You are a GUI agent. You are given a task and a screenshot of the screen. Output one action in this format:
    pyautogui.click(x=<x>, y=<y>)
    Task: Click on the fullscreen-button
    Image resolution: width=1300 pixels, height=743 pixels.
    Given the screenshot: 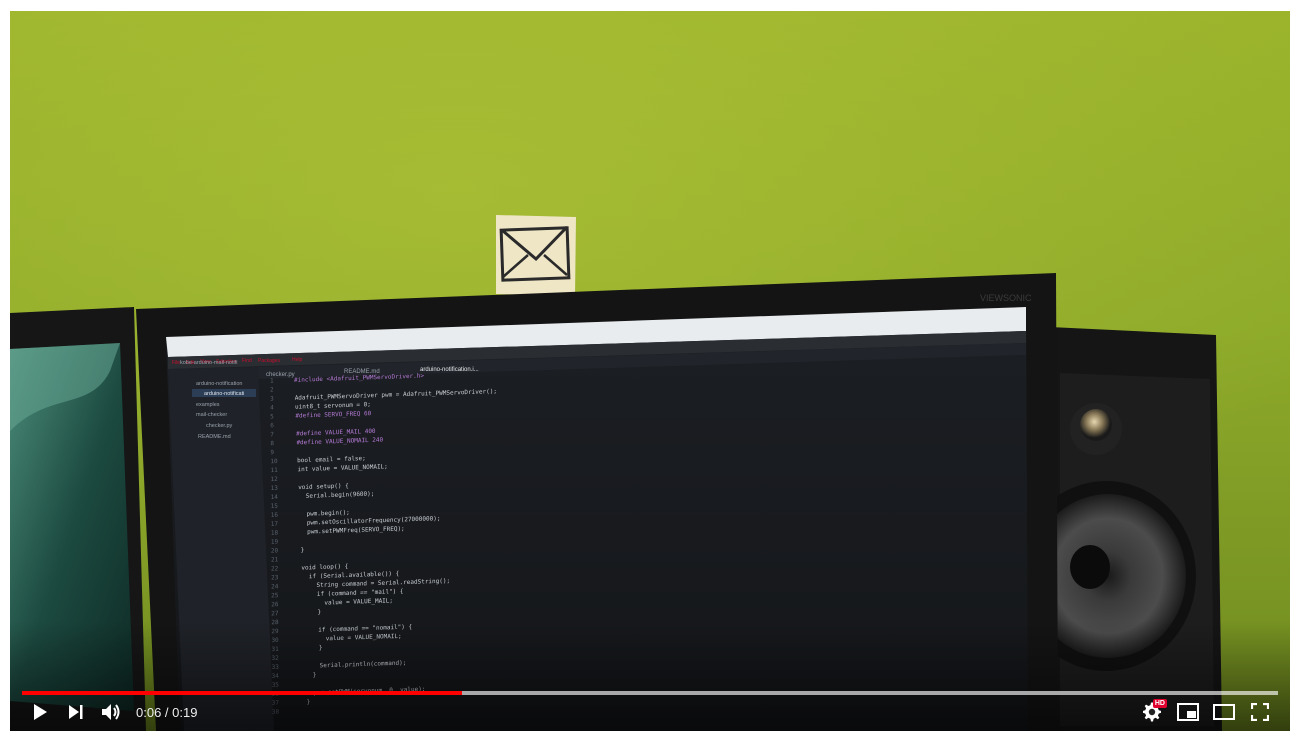 What is the action you would take?
    pyautogui.click(x=1260, y=712)
    